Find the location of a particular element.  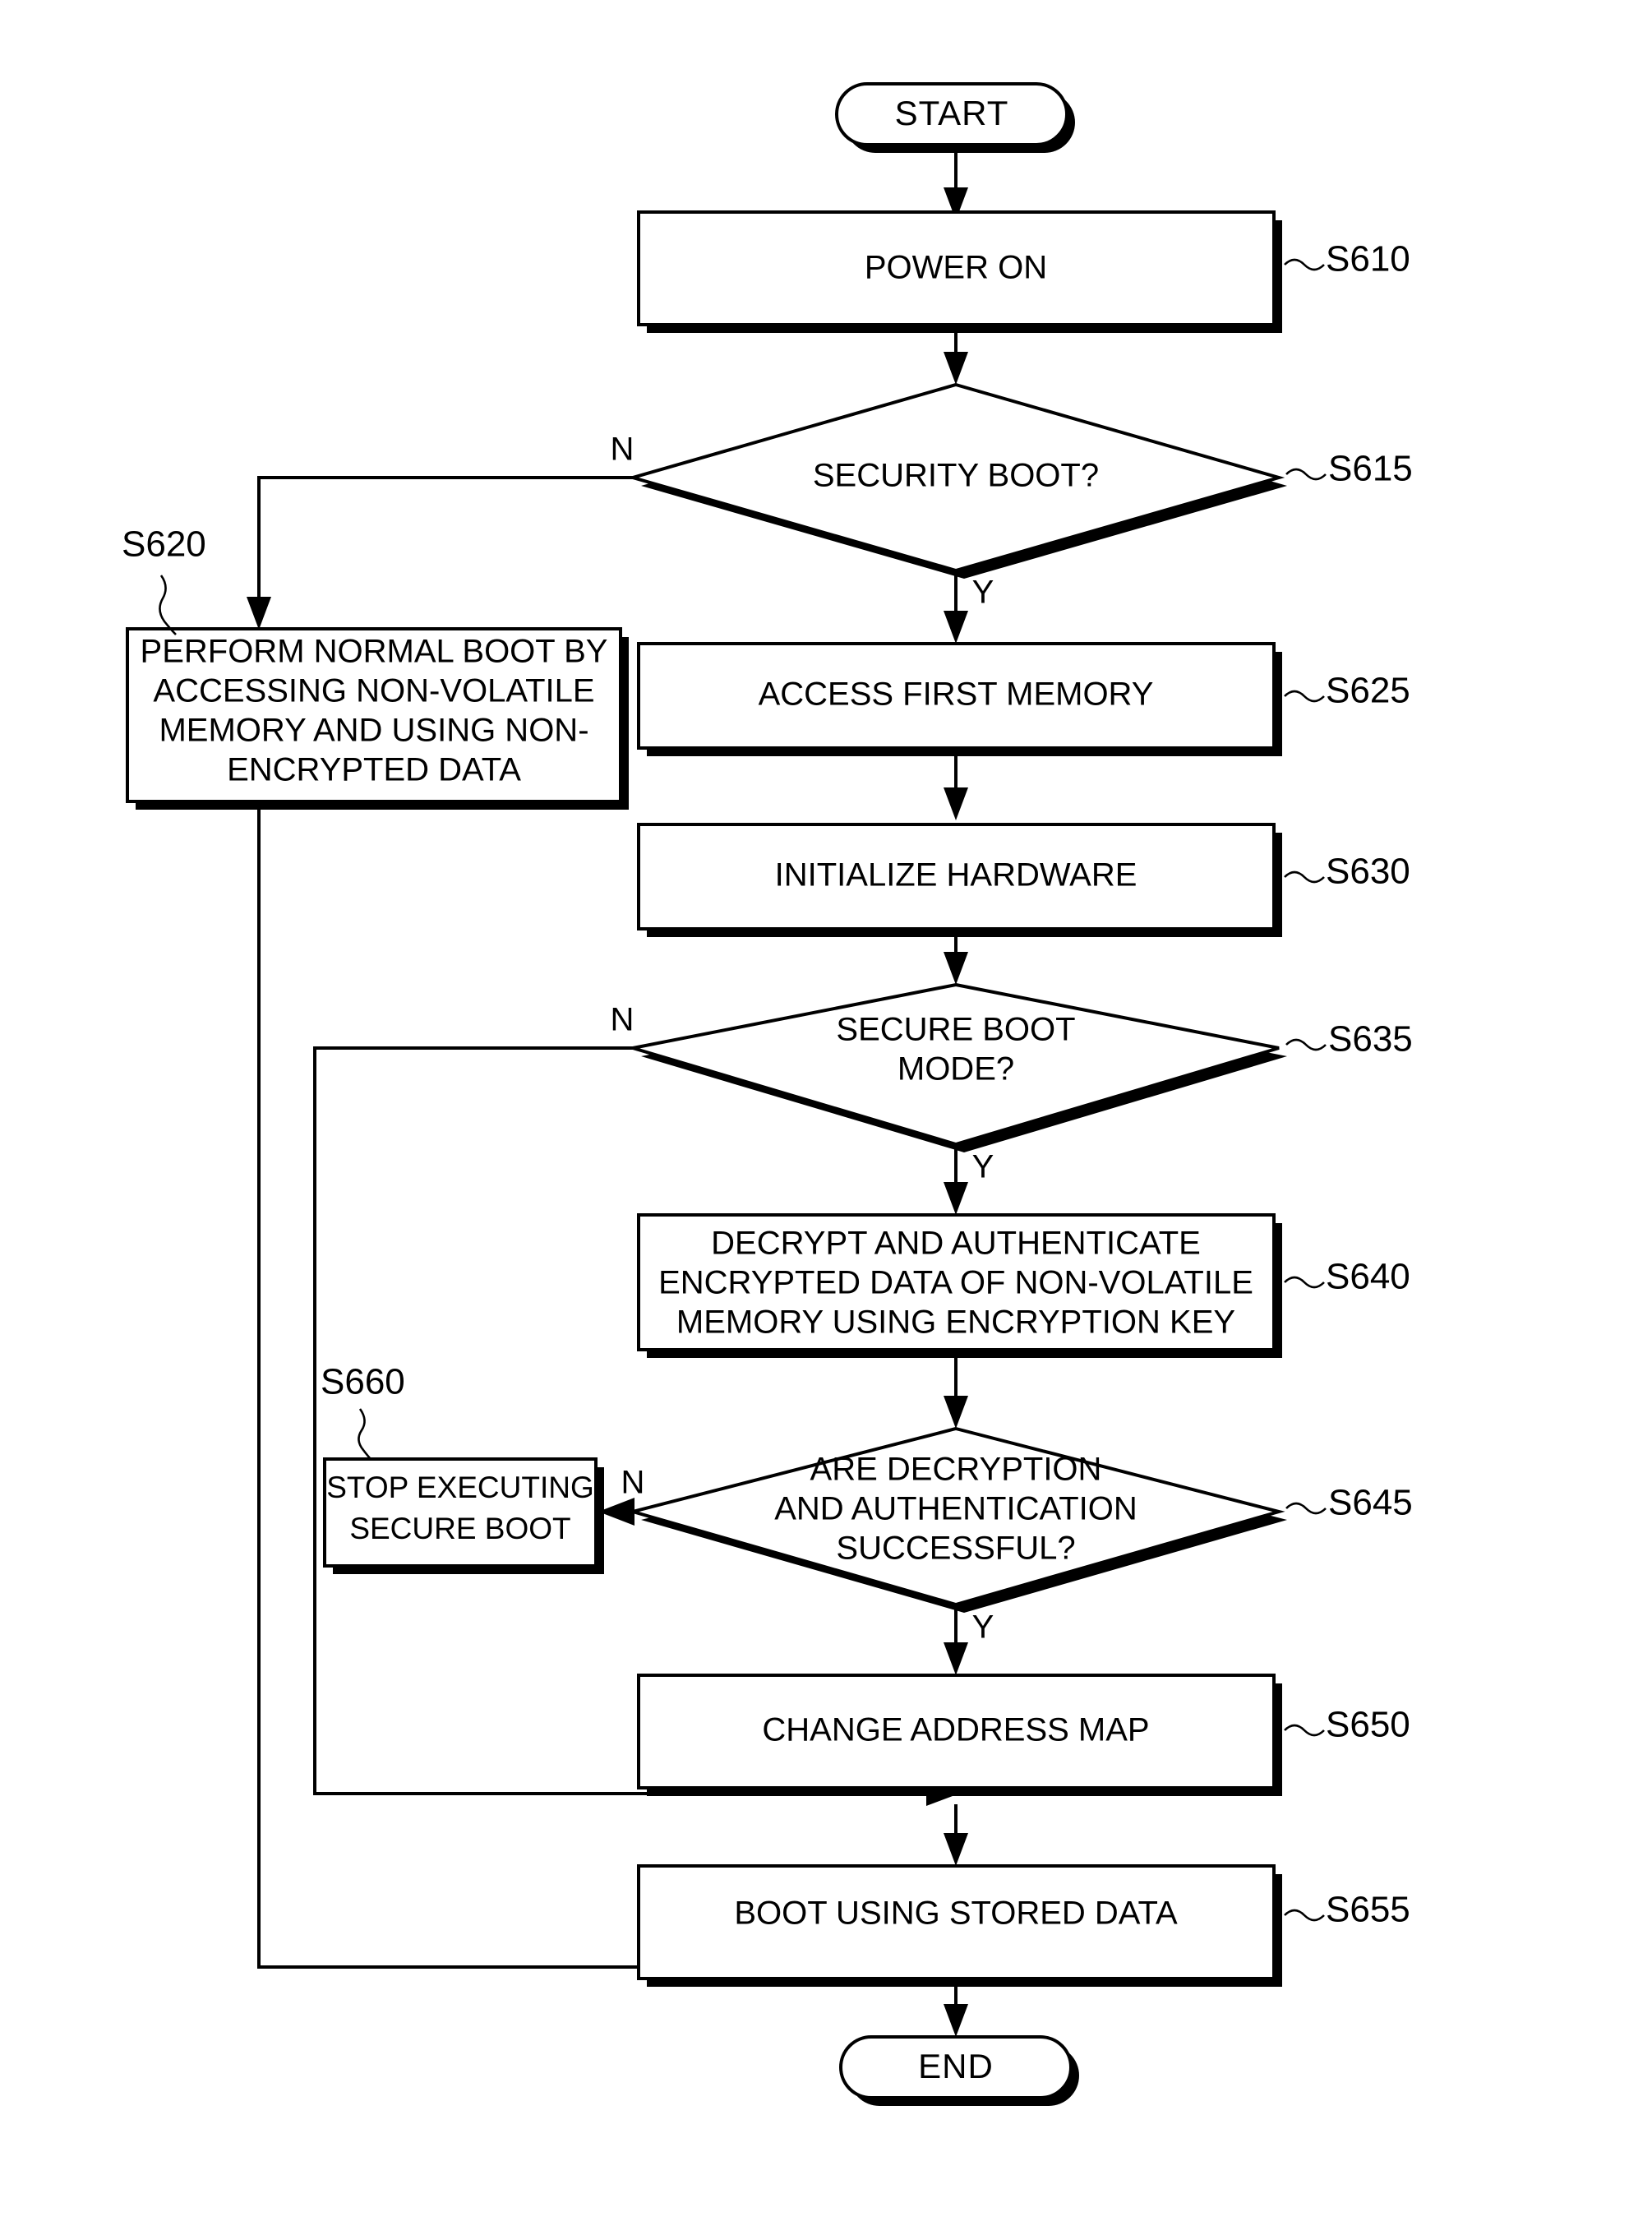

connector-s610-to-s615 is located at coordinates (956, 359).